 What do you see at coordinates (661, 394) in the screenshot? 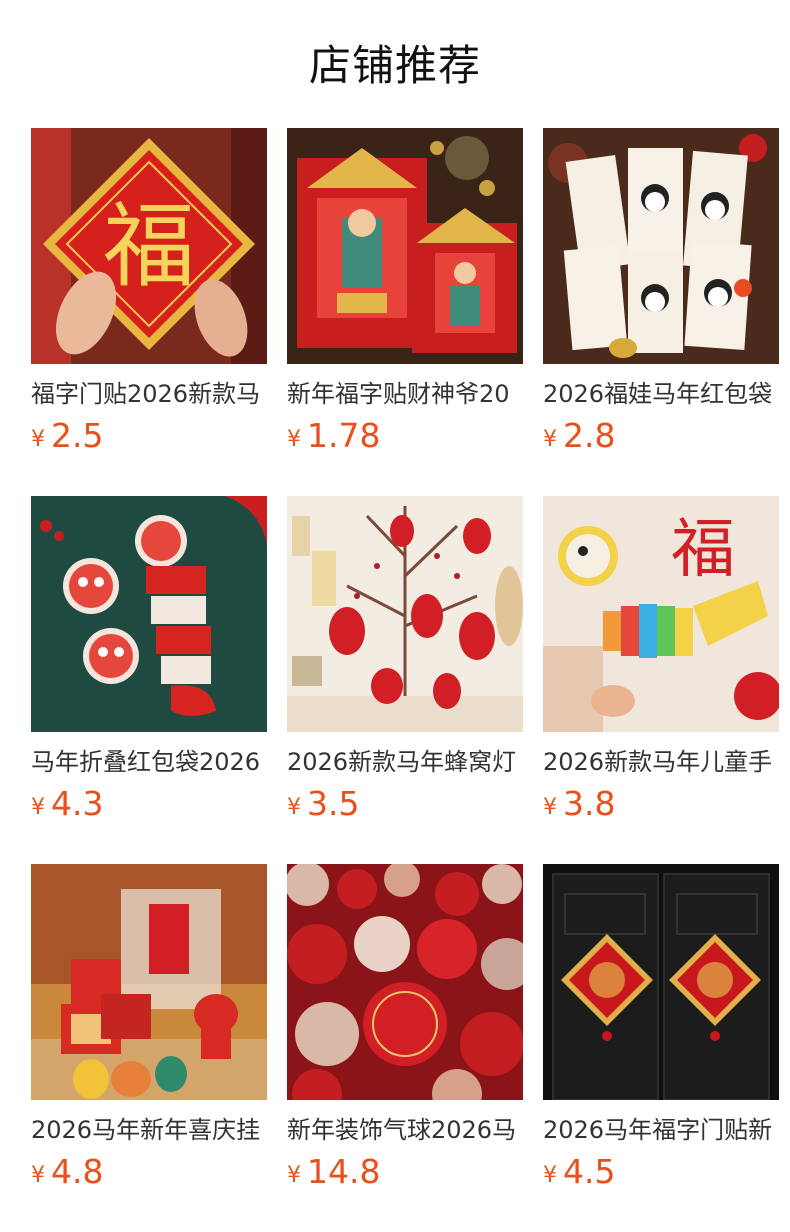
I see `product-name: 2026福娃马年红包袋` at bounding box center [661, 394].